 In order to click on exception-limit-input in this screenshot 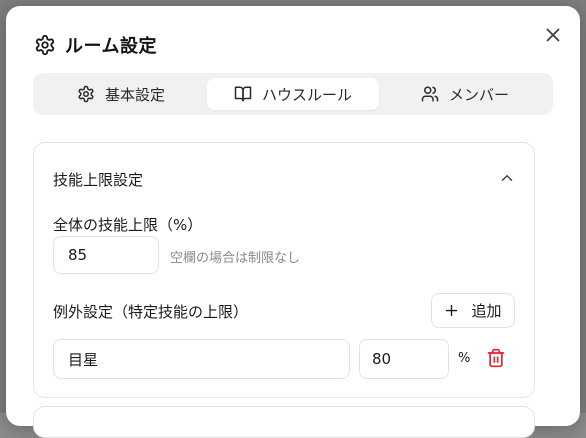, I will do `click(404, 359)`.